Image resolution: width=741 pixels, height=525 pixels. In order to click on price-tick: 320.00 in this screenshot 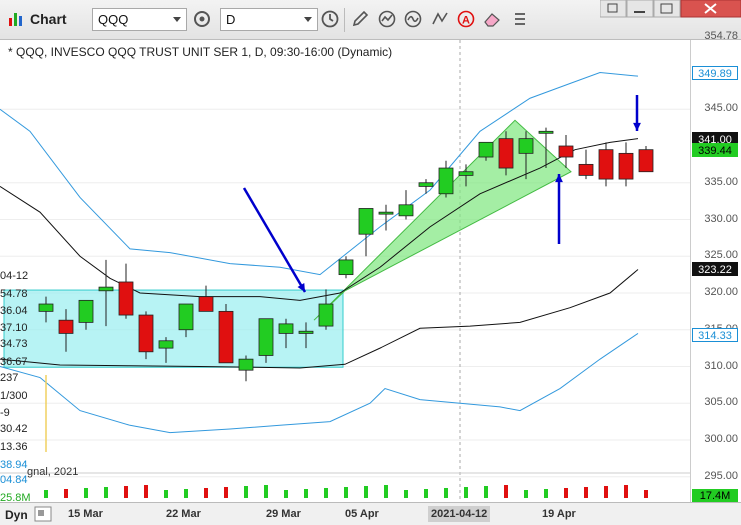, I will do `click(721, 292)`.